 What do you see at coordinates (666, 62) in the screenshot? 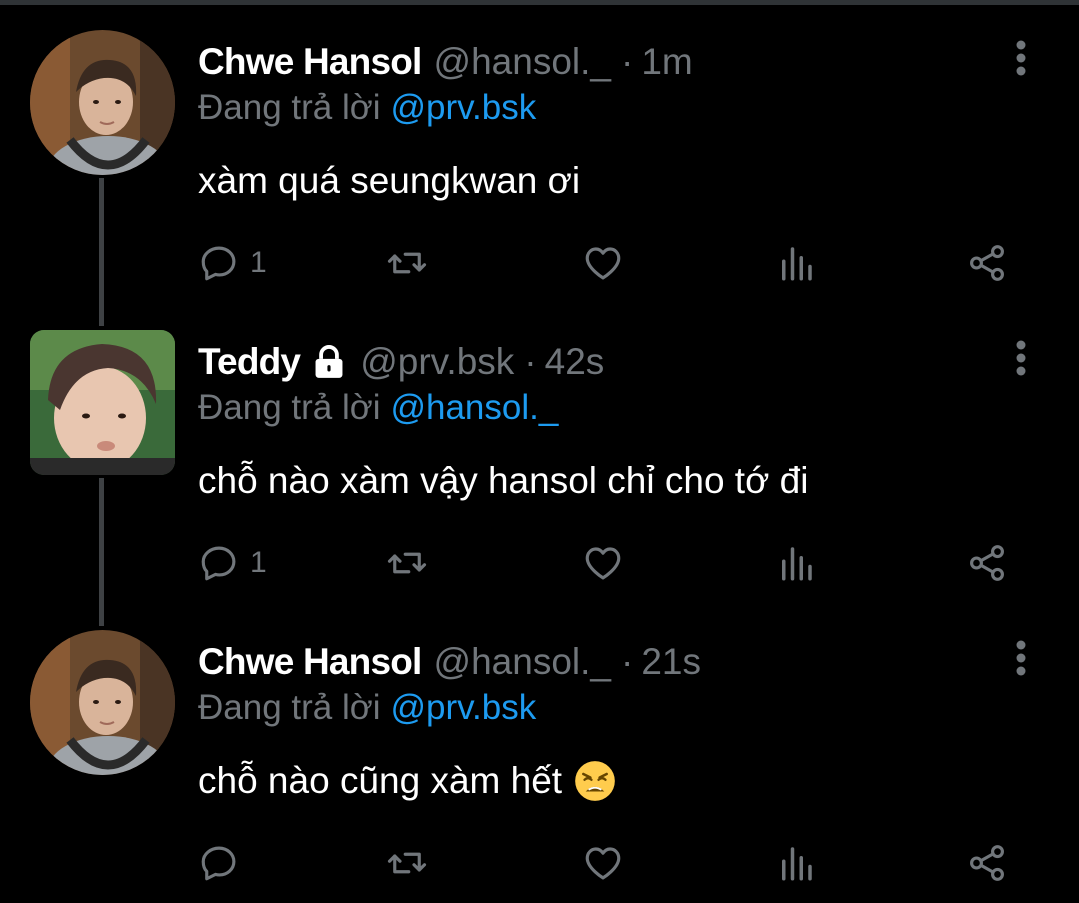
I see `timestamp: 1m` at bounding box center [666, 62].